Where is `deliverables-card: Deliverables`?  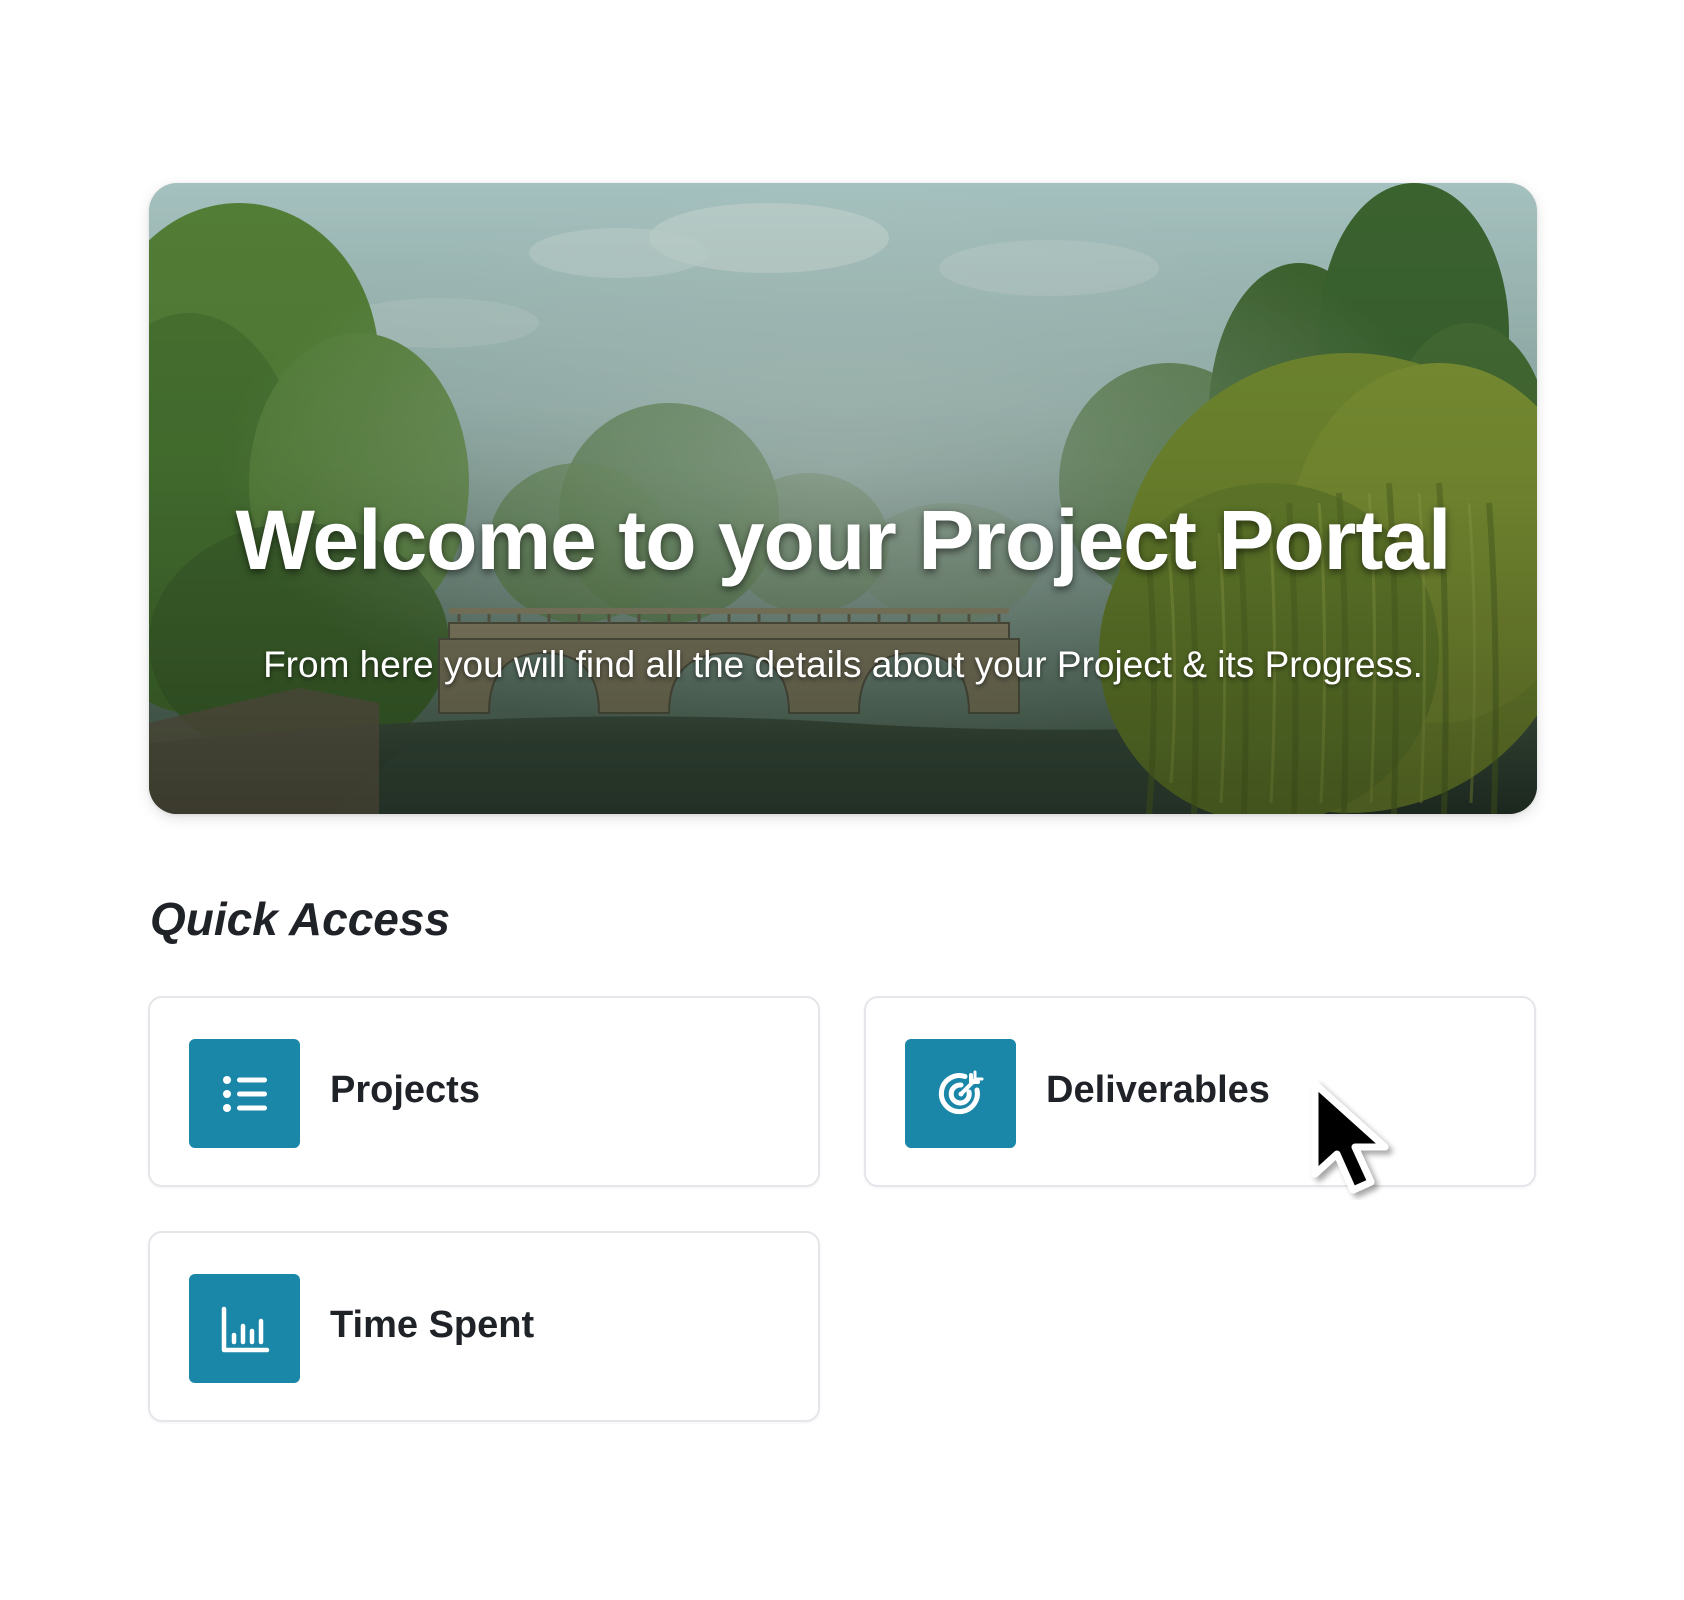
deliverables-card: Deliverables is located at coordinates (1200, 1091).